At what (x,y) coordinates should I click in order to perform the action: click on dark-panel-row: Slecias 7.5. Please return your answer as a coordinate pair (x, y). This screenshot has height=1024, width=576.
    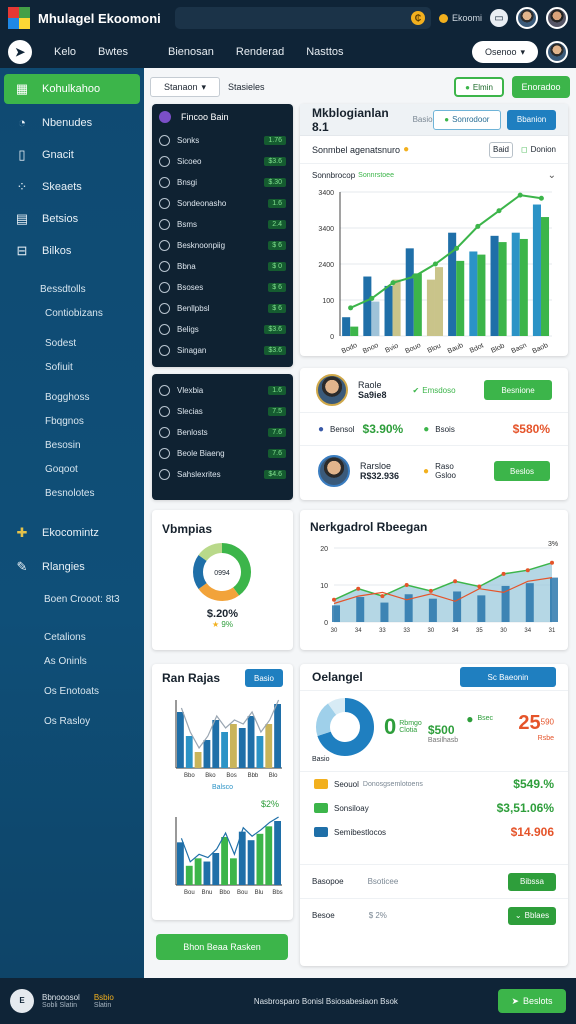
    Looking at the image, I should click on (222, 411).